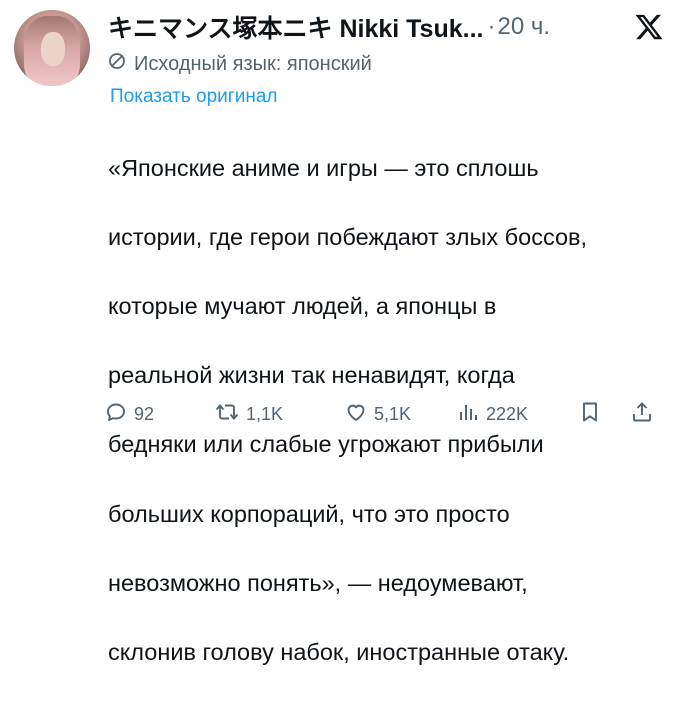 This screenshot has width=680, height=704. I want to click on show-original-link: Показать оригинал, so click(193, 97).